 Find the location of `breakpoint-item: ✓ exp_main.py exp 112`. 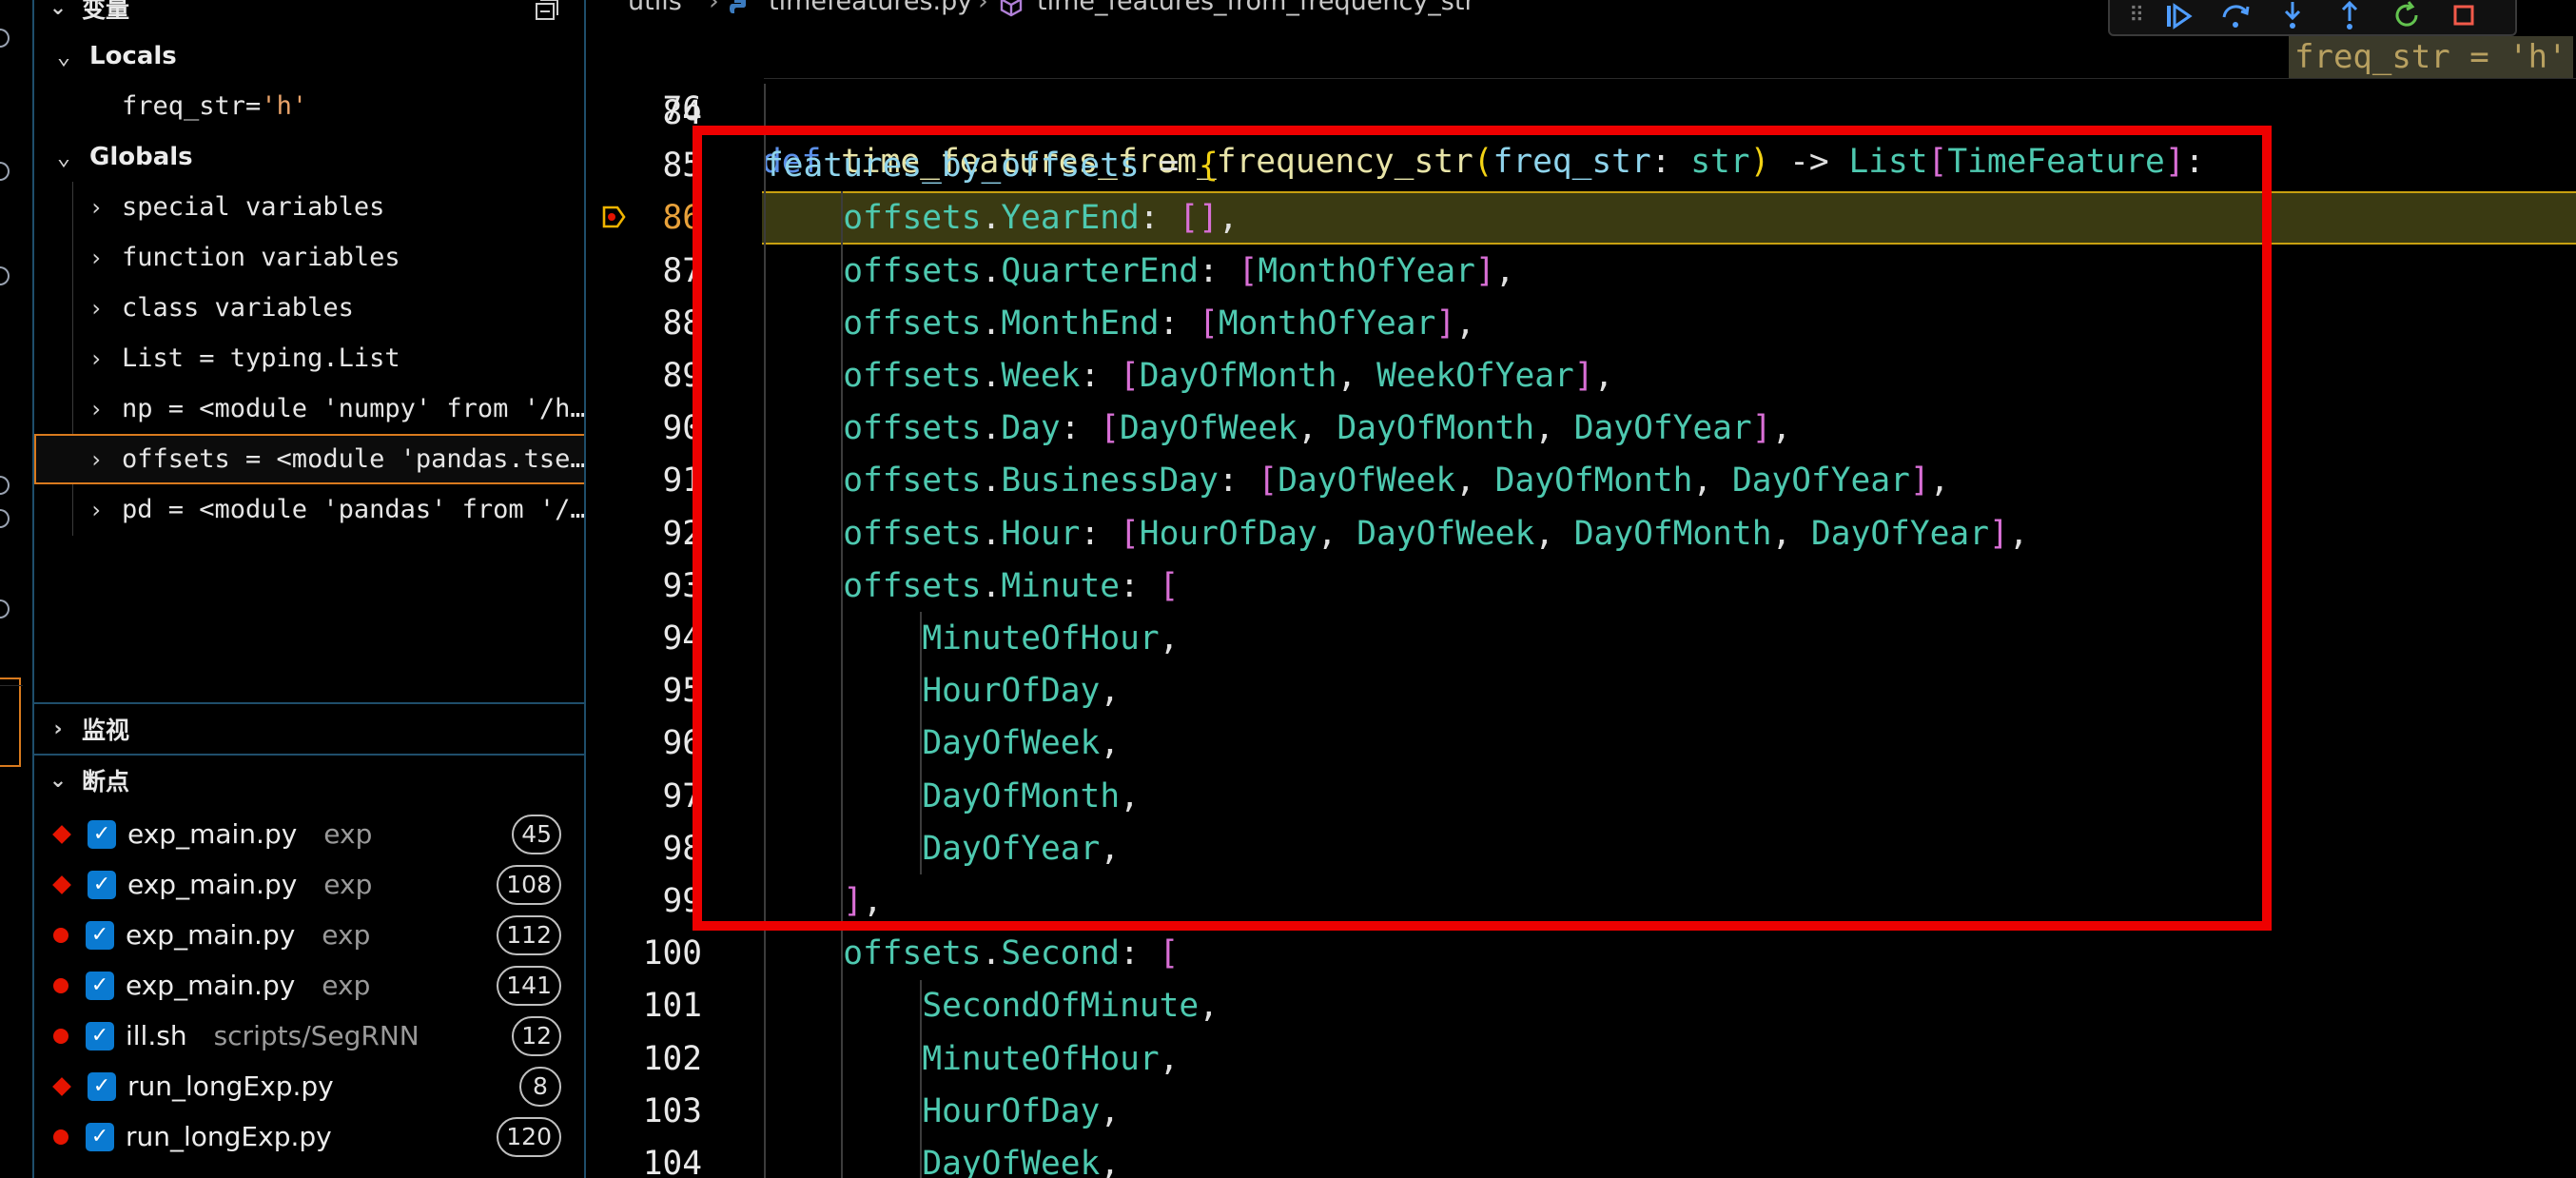

breakpoint-item: ✓ exp_main.py exp 112 is located at coordinates (309, 935).